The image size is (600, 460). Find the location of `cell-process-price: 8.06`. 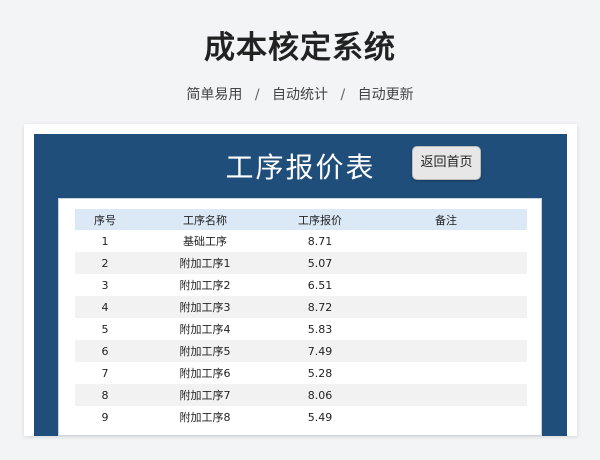

cell-process-price: 8.06 is located at coordinates (320, 395).